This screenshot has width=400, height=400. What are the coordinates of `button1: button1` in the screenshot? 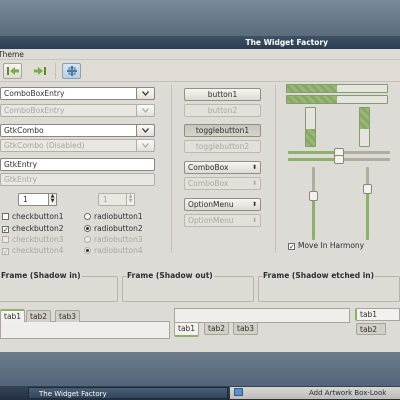 It's located at (222, 94).